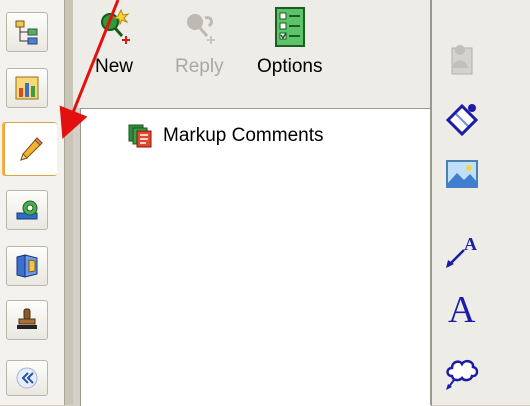 The width and height of the screenshot is (530, 406). I want to click on tree-structure-icon, so click(26, 32).